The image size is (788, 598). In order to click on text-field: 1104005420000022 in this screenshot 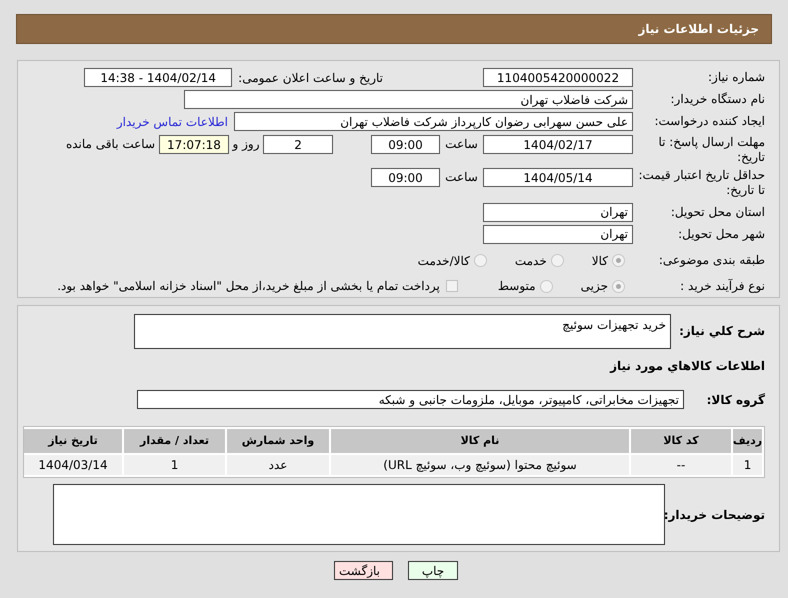, I will do `click(558, 77)`.